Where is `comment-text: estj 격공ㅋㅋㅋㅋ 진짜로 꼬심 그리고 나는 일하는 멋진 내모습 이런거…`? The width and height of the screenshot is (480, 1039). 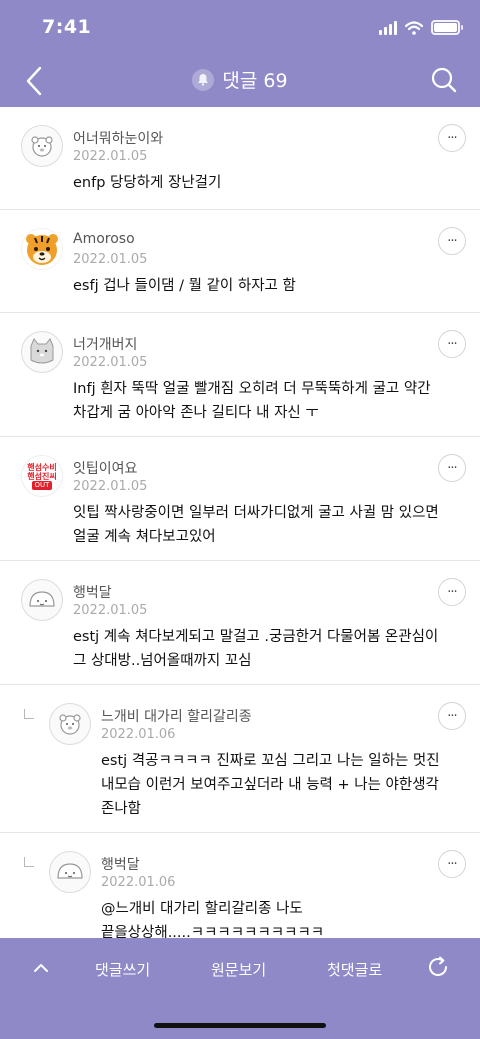 comment-text: estj 격공ㅋㅋㅋㅋ 진짜로 꼬심 그리고 나는 일하는 멋진 내모습 이런거… is located at coordinates (270, 785).